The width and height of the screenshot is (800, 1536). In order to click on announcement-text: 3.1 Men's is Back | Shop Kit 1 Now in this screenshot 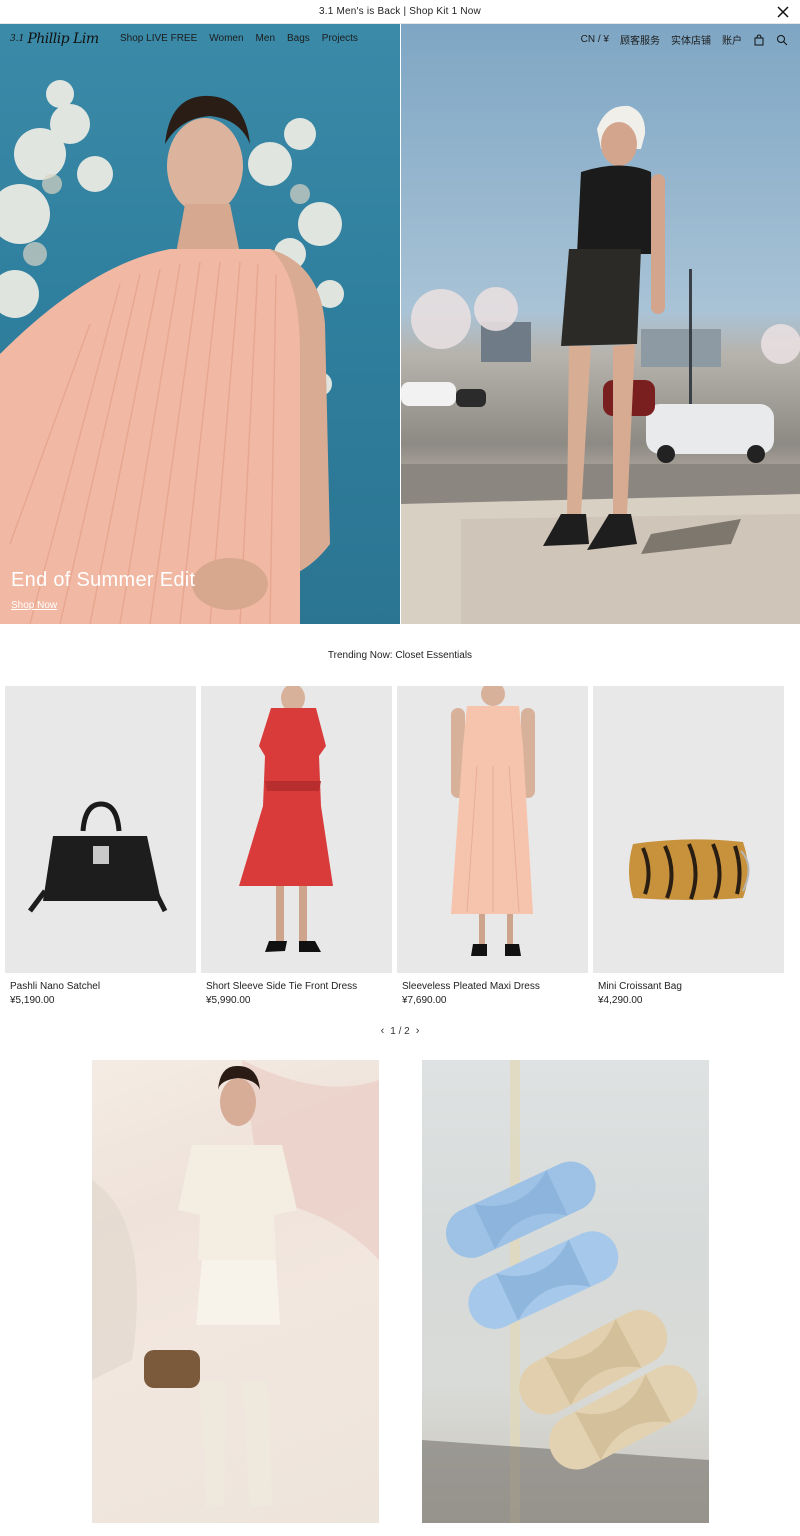, I will do `click(400, 11)`.